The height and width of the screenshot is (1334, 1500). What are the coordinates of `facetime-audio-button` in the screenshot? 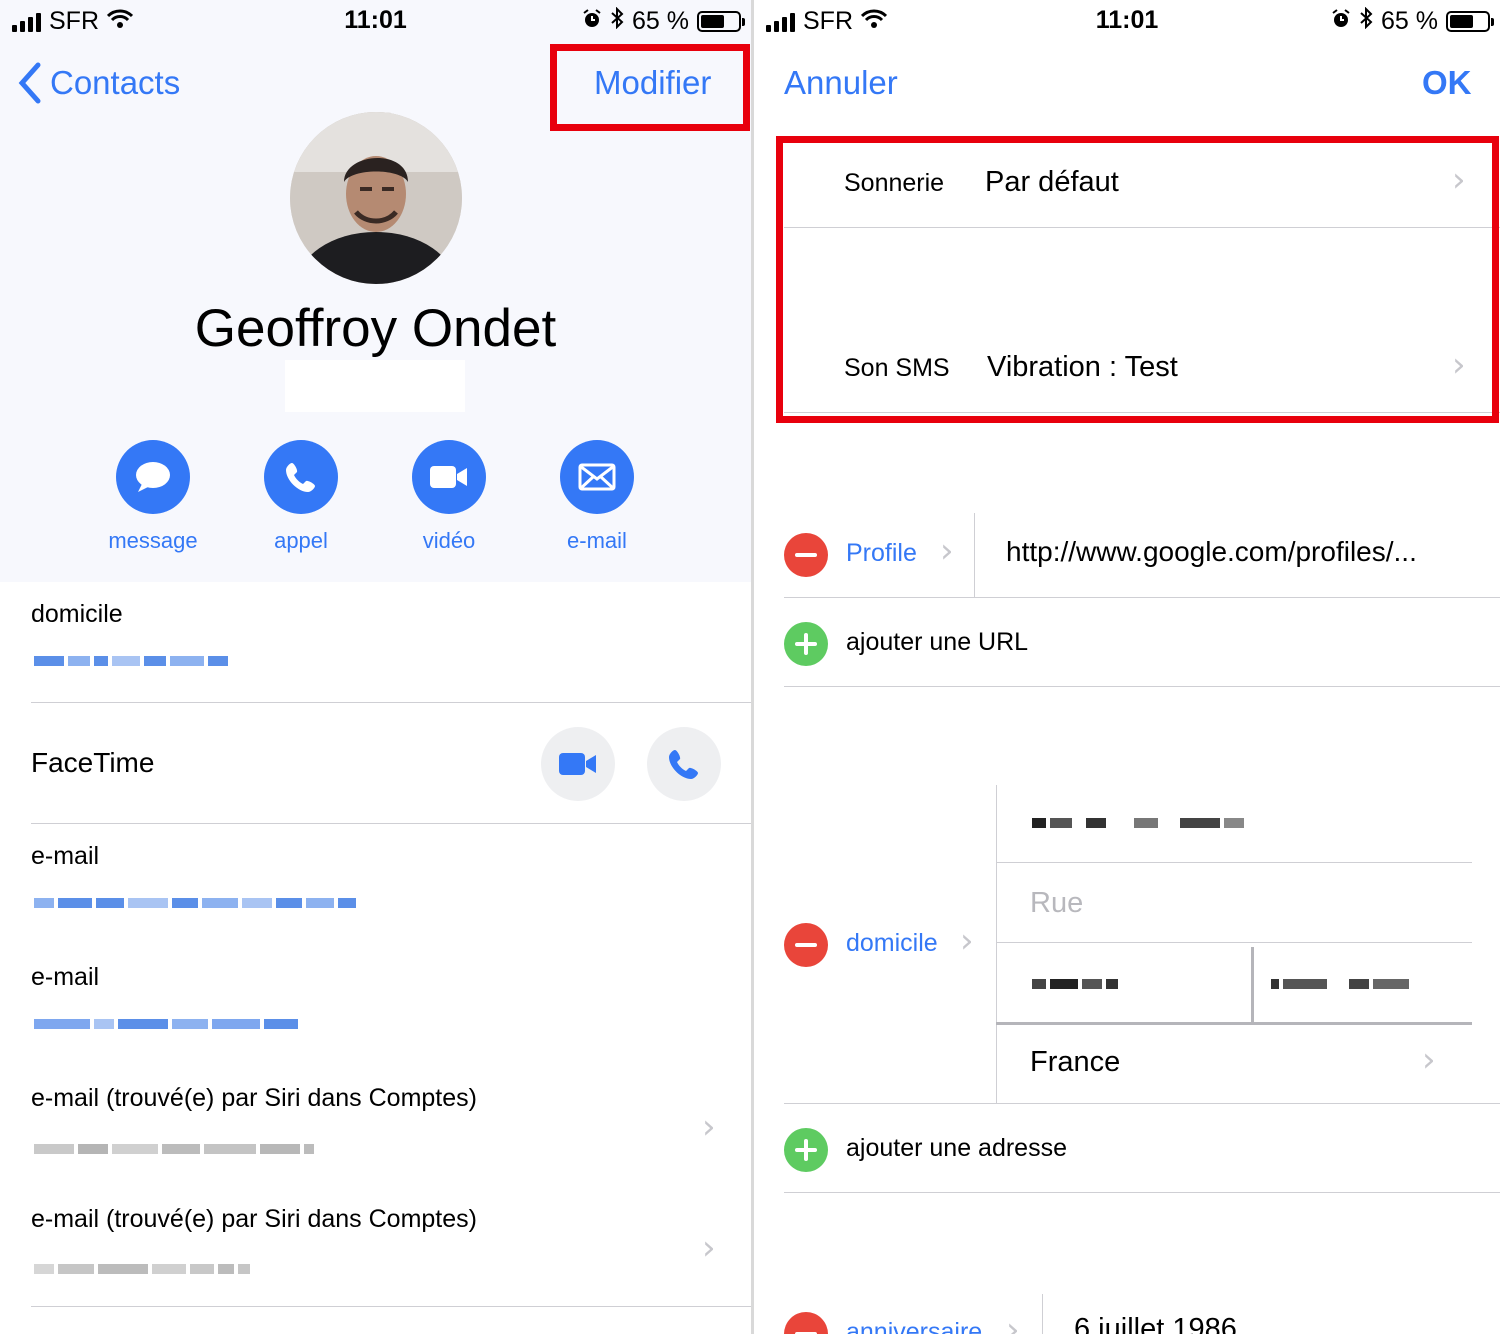 It's located at (684, 764).